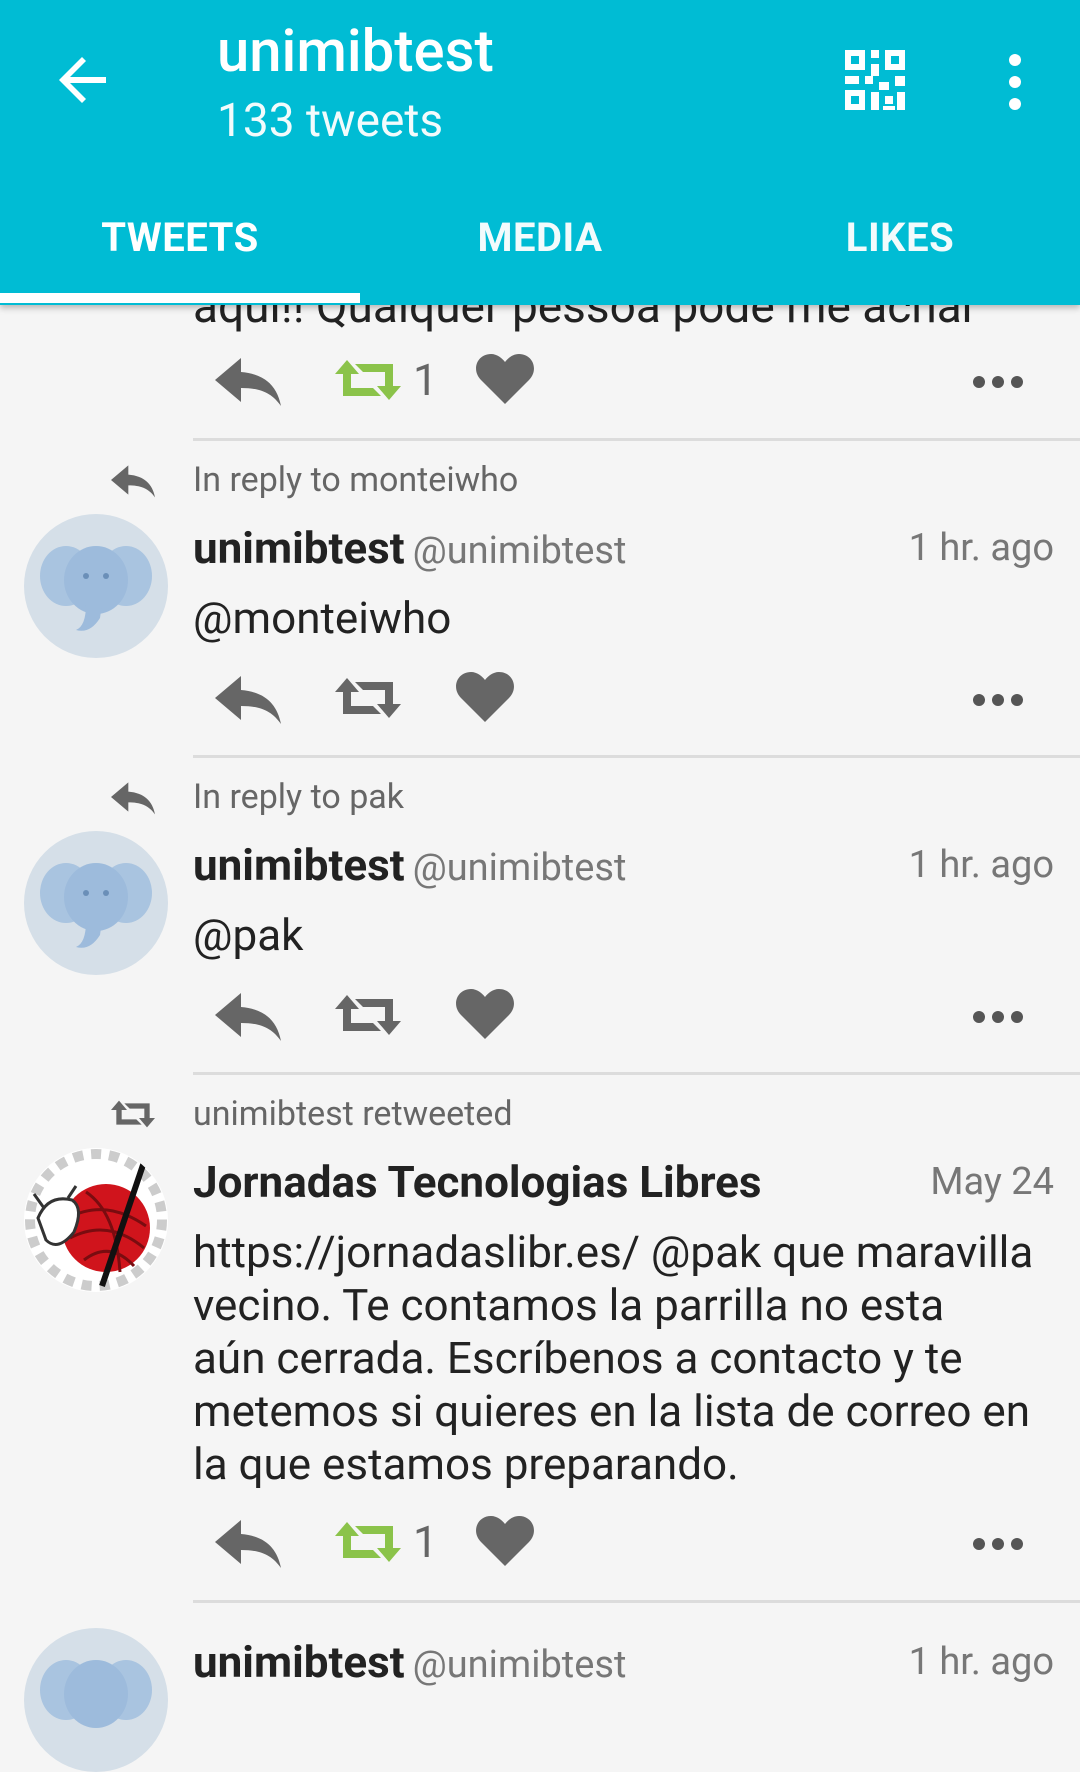 The height and width of the screenshot is (1772, 1080). What do you see at coordinates (578, 1358) in the screenshot?
I see `tweet-text-line: aún cerrada. Escríbenos a contacto y te` at bounding box center [578, 1358].